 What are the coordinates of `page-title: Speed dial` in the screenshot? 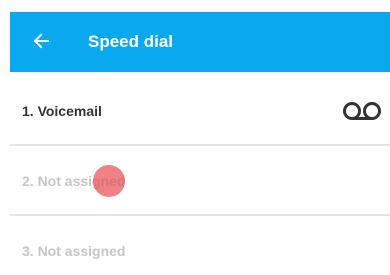 It's located at (131, 41).